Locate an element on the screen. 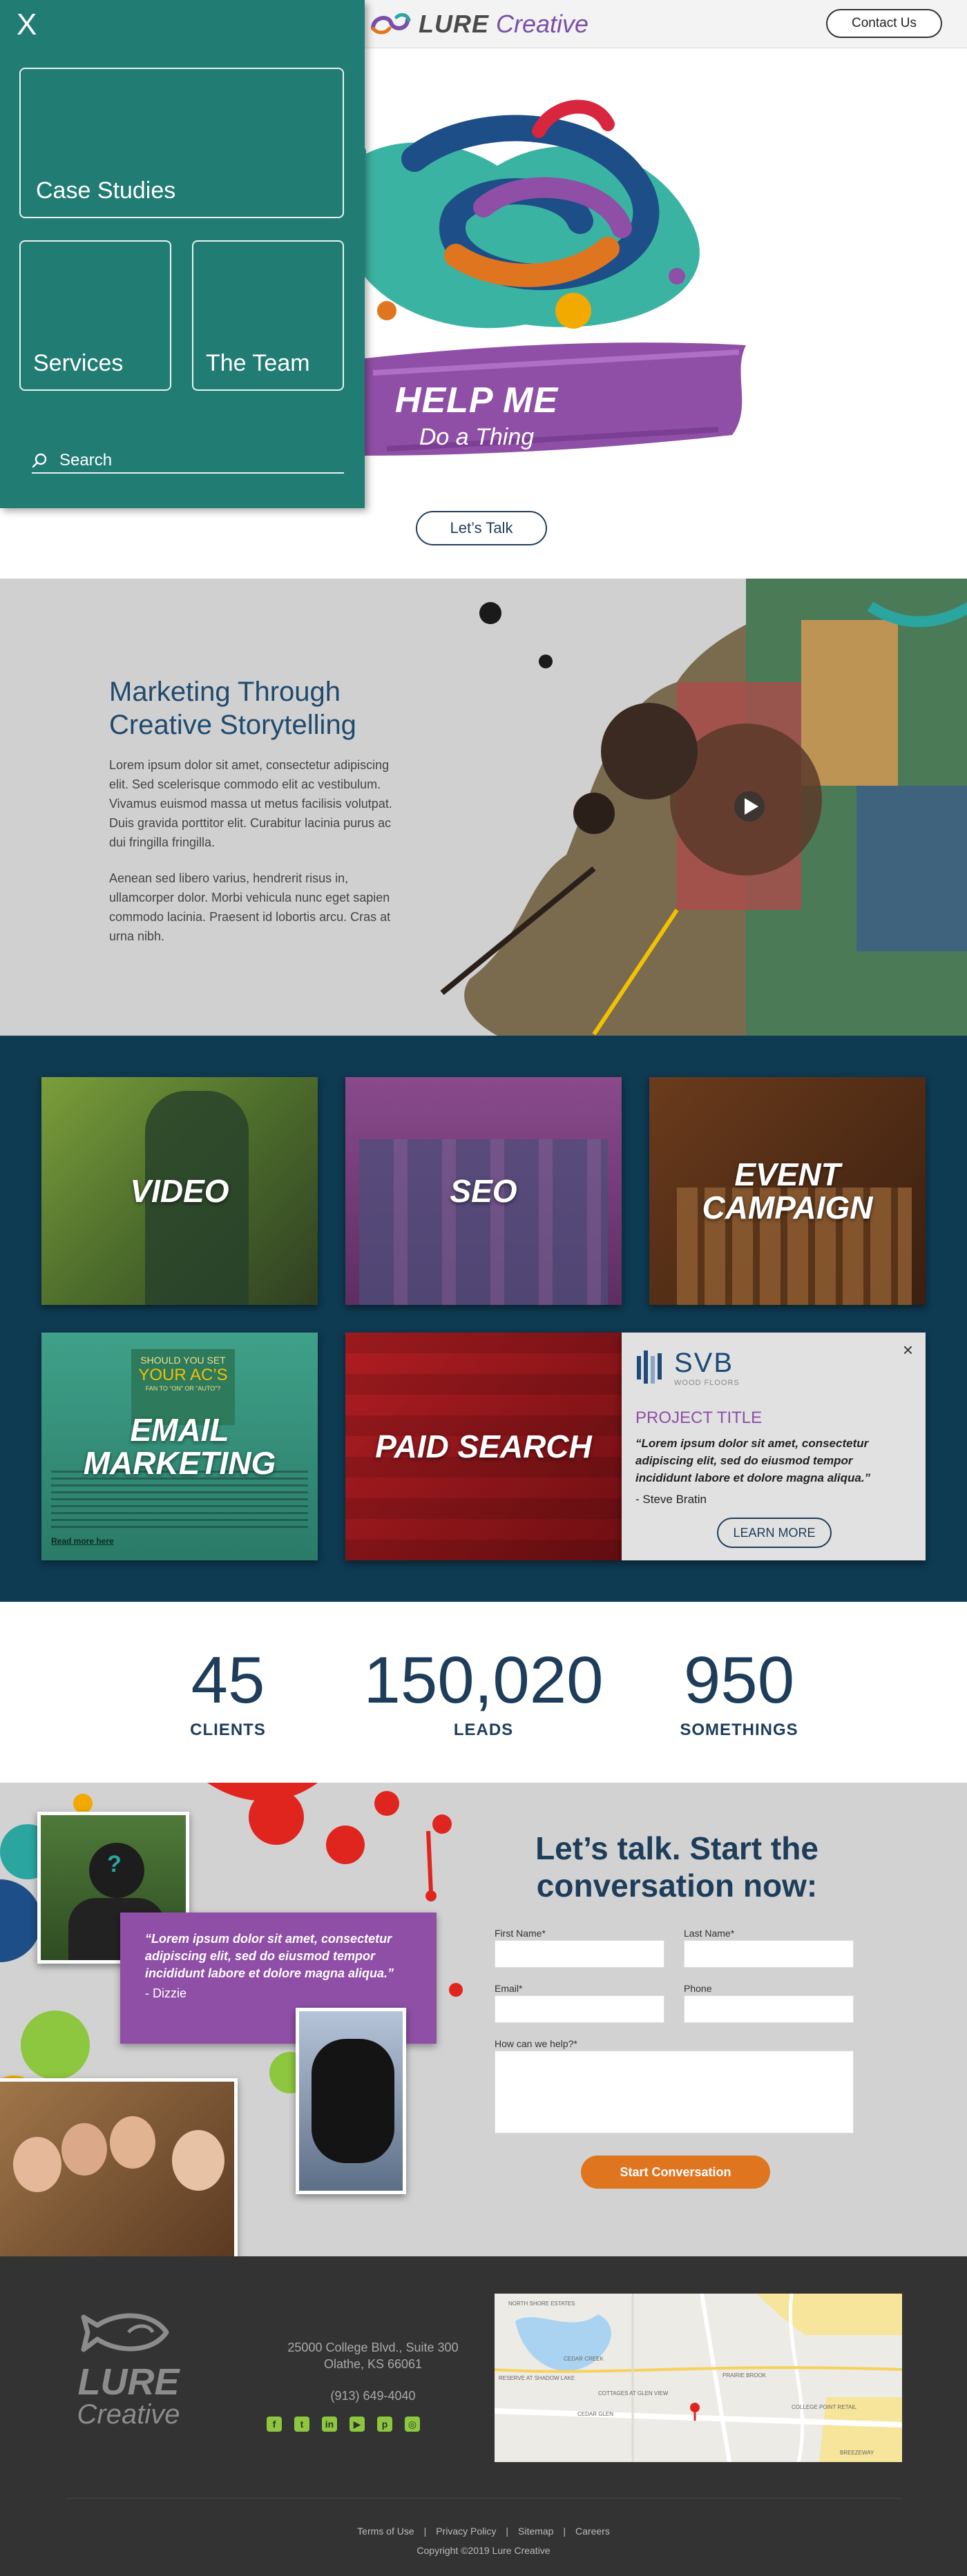 Image resolution: width=967 pixels, height=2576 pixels. service-card-video: VIDEO is located at coordinates (179, 1191).